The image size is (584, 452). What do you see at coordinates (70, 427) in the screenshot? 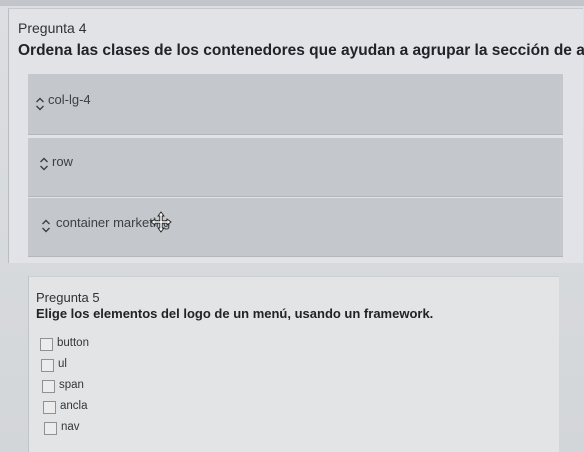
I see `option-label: nav` at bounding box center [70, 427].